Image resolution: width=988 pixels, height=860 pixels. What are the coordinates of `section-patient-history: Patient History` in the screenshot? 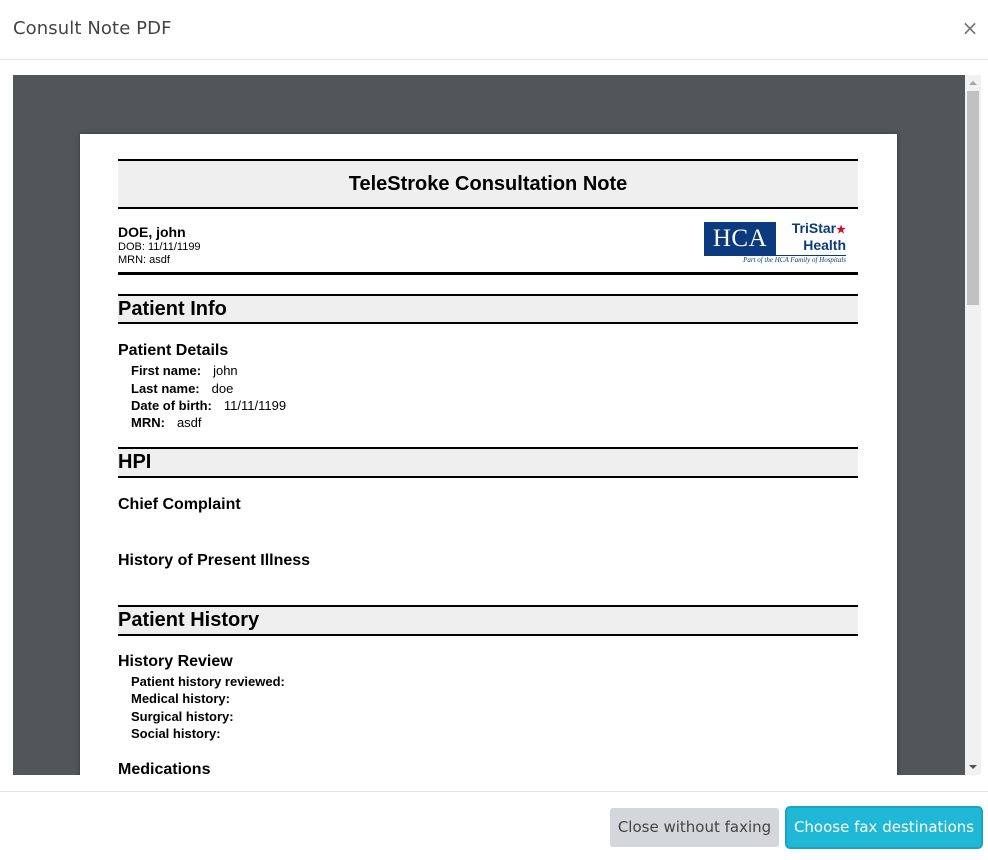 It's located at (488, 620).